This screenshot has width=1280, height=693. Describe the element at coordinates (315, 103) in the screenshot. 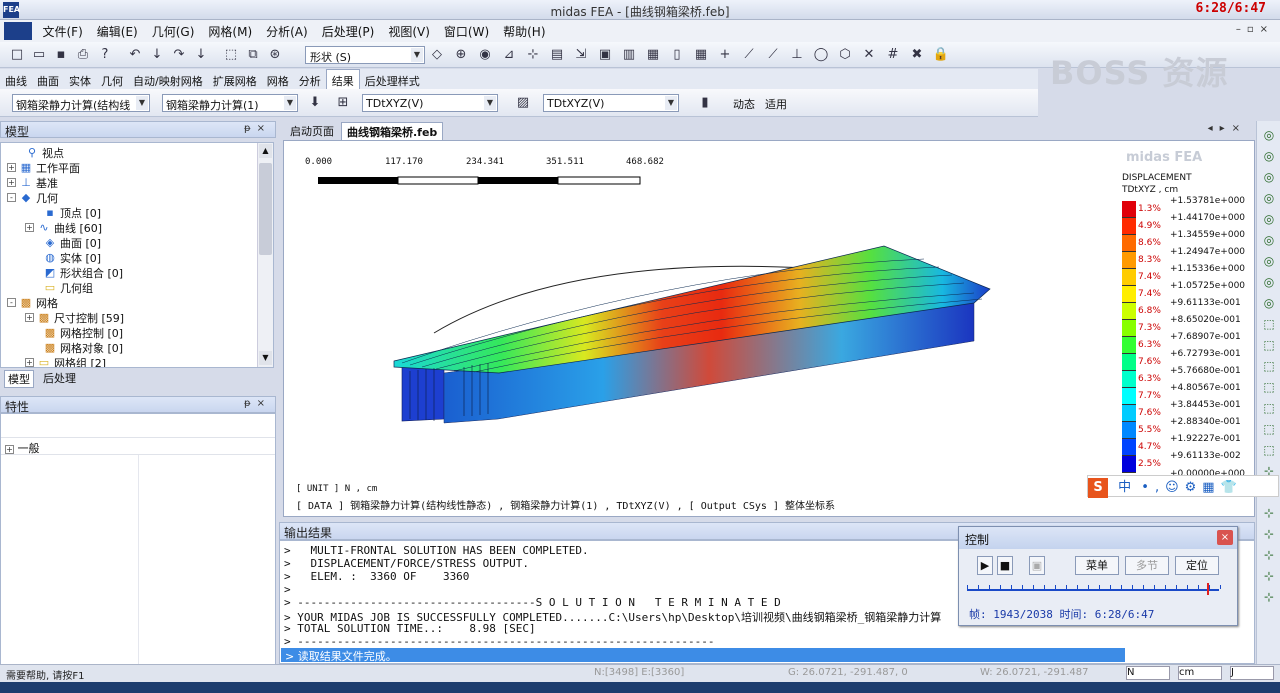

I see `arrow-down-icon: ⬇` at that location.